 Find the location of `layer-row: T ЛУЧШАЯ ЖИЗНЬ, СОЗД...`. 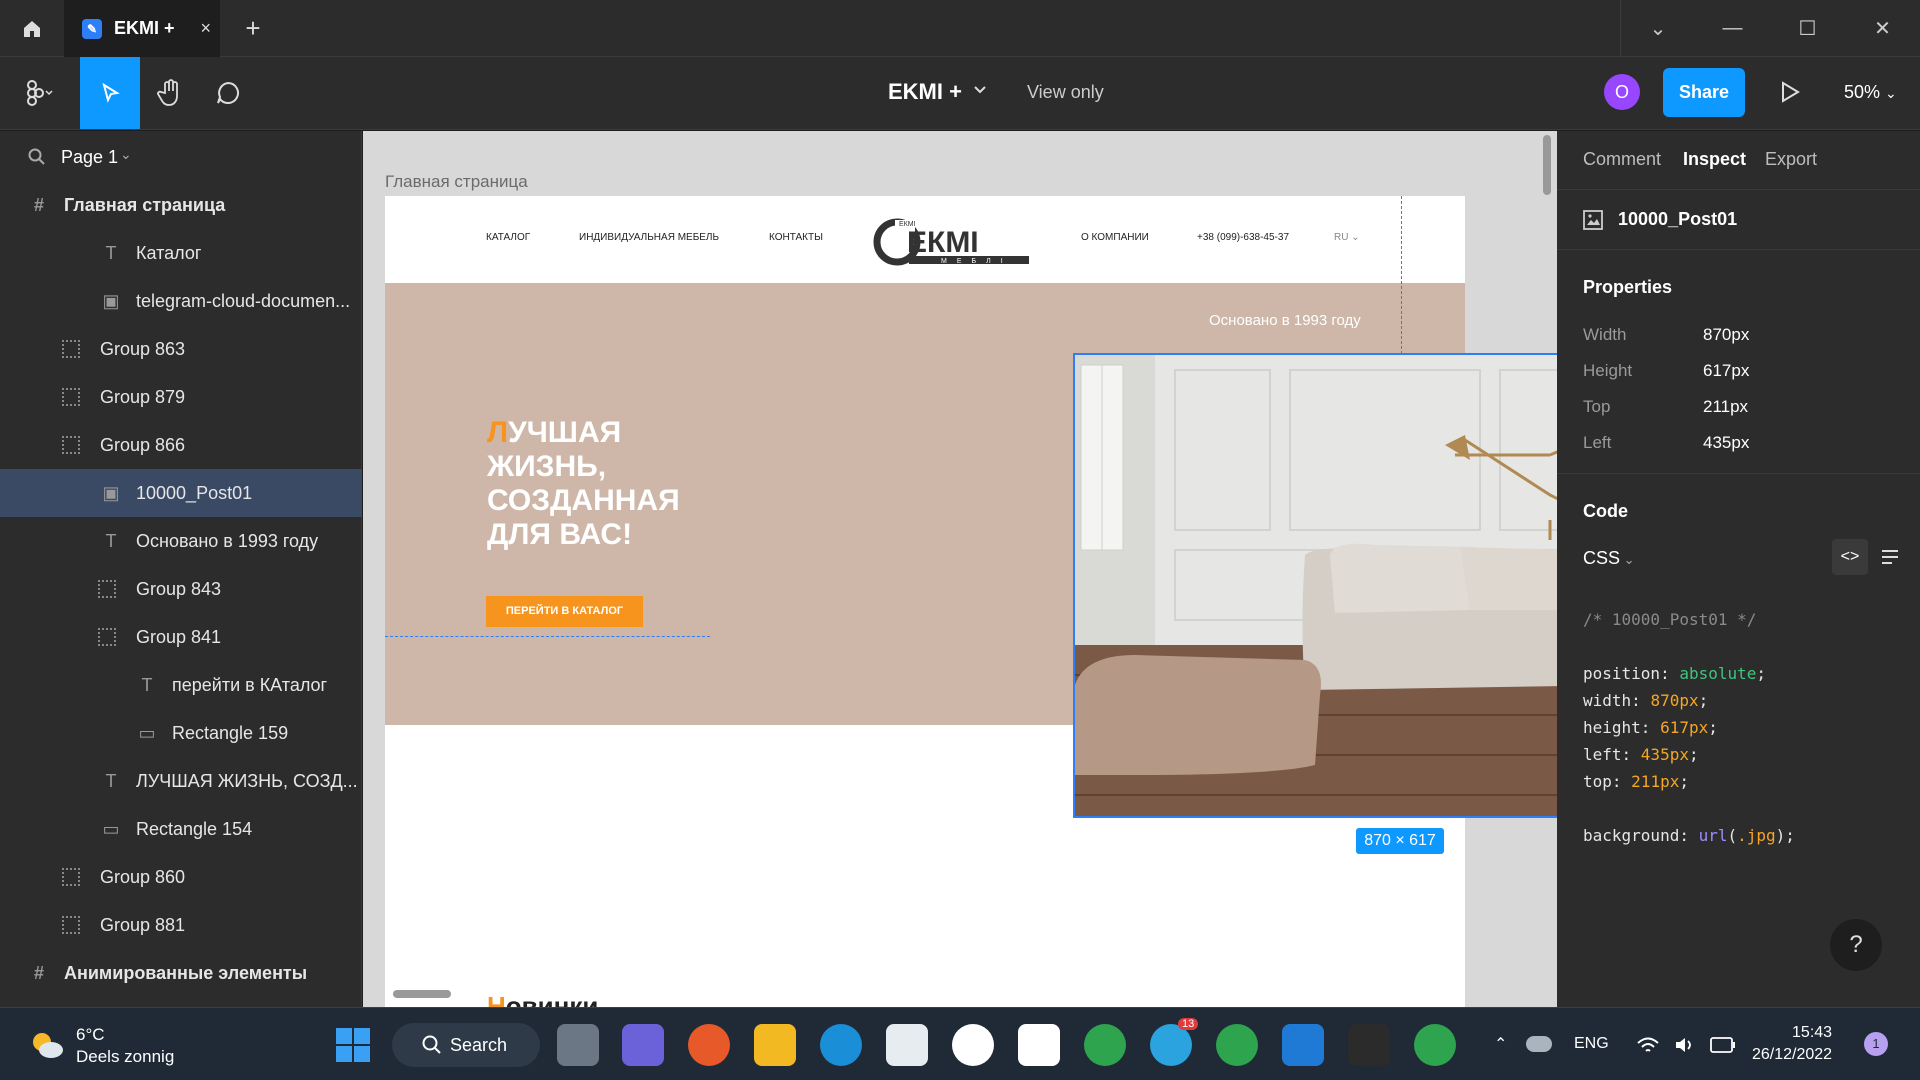

layer-row: T ЛУЧШАЯ ЖИЗНЬ, СОЗД... is located at coordinates (181, 781).